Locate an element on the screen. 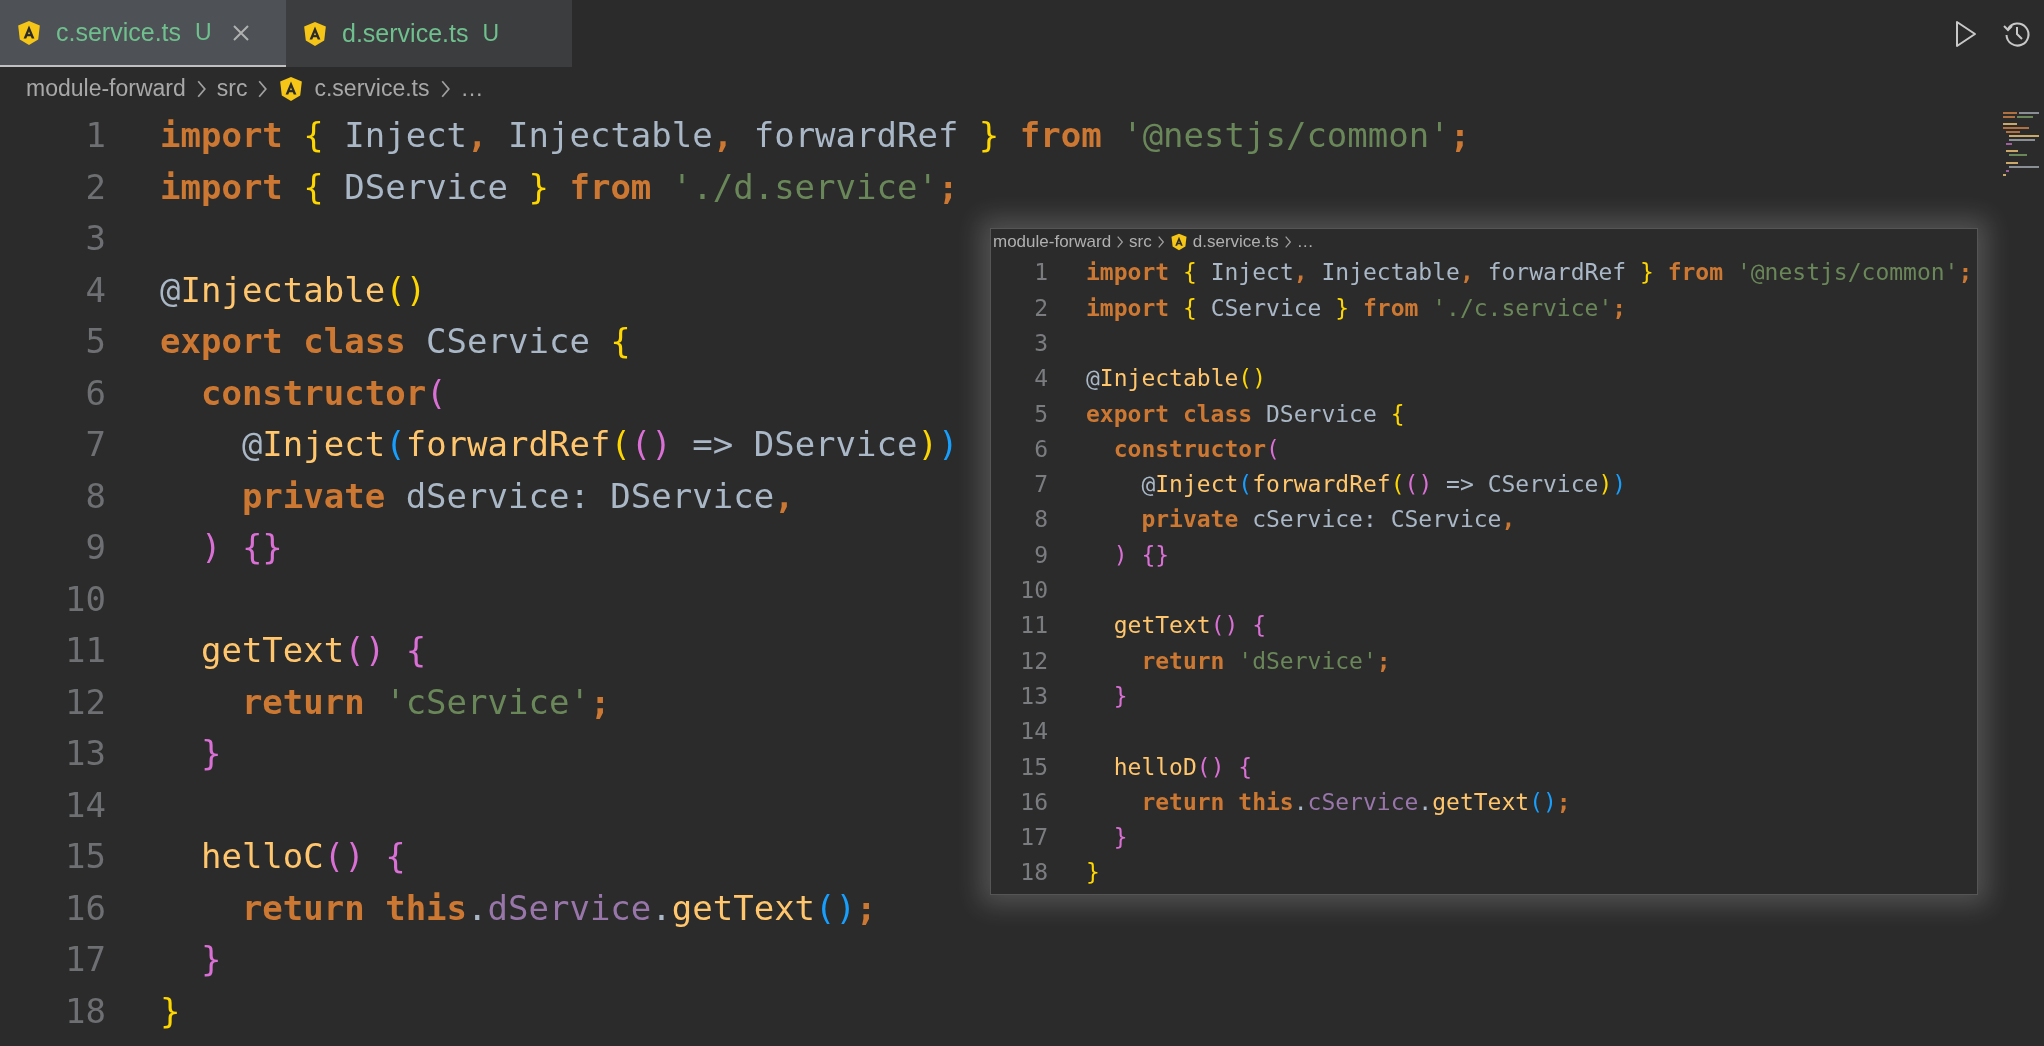 The height and width of the screenshot is (1046, 2044). string-literal: './d.service' is located at coordinates (804, 187).